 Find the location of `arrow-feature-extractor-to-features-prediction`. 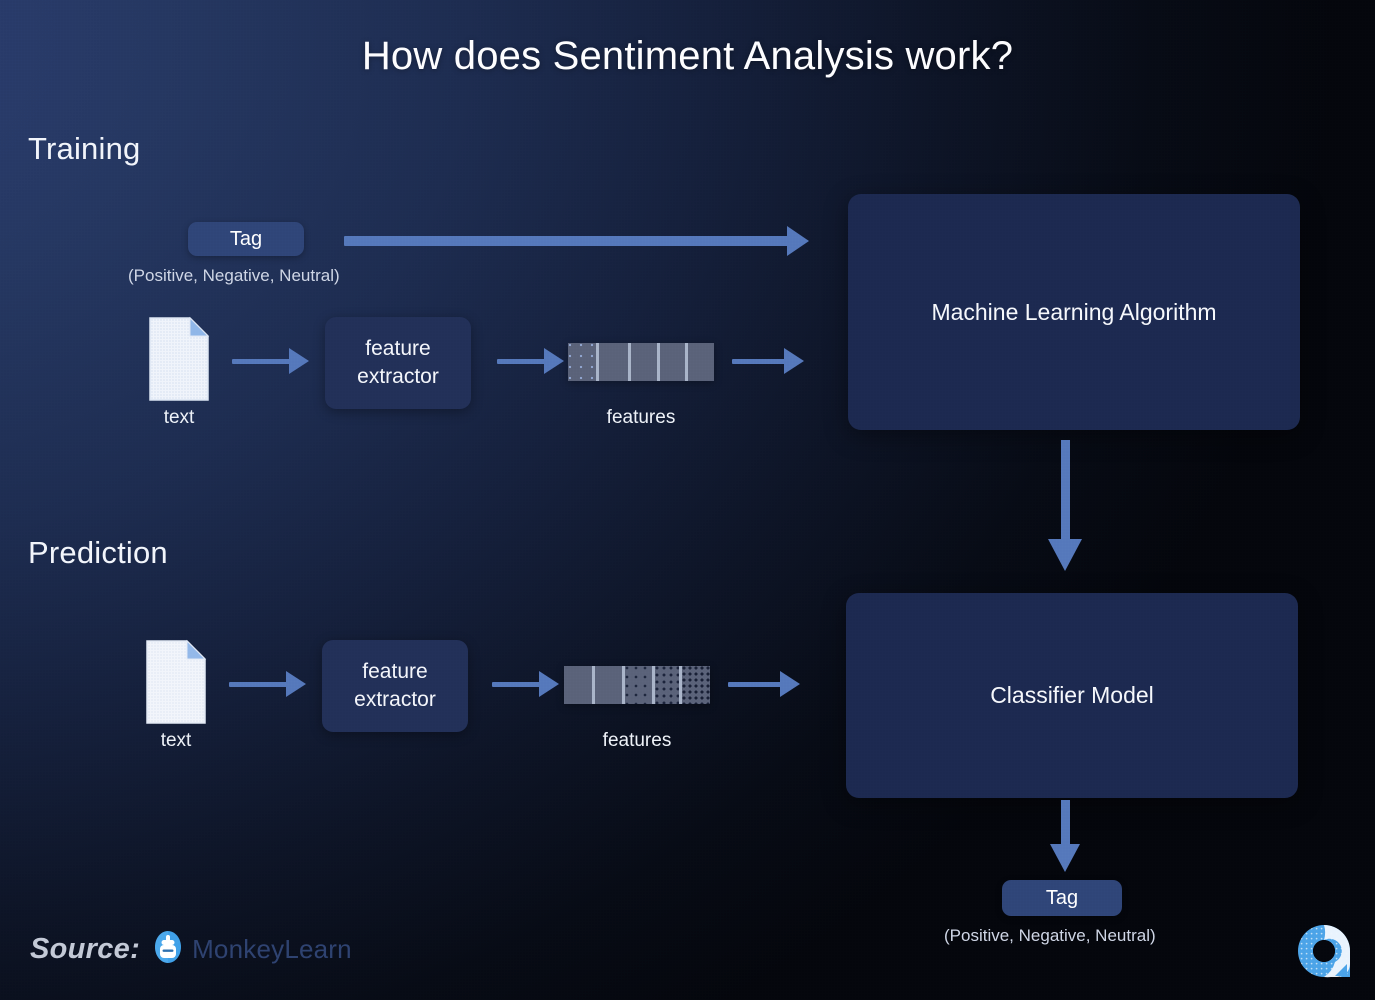

arrow-feature-extractor-to-features-prediction is located at coordinates (525, 684).